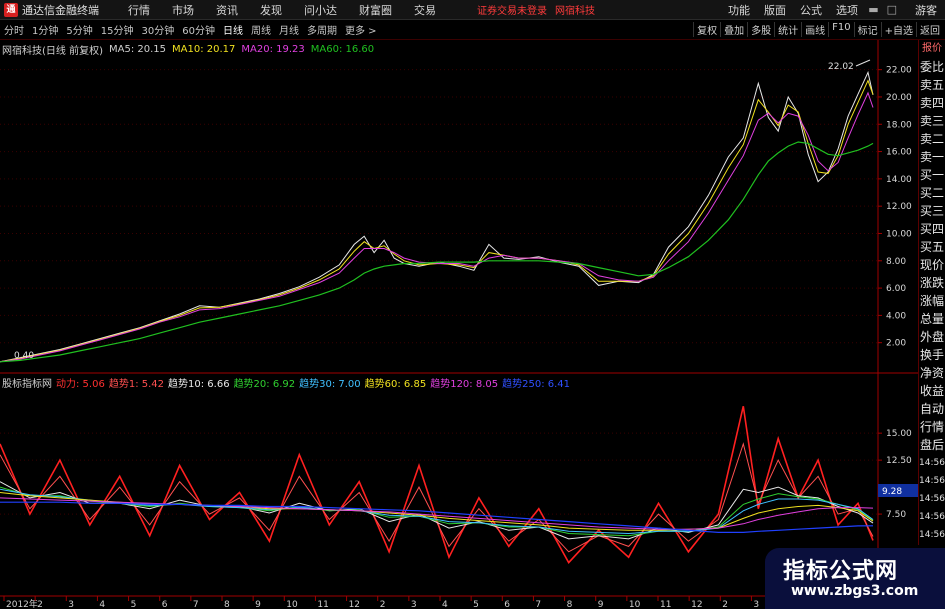 The image size is (945, 609). I want to click on main-title: 网宿科技(日线 前复权), so click(52, 51).